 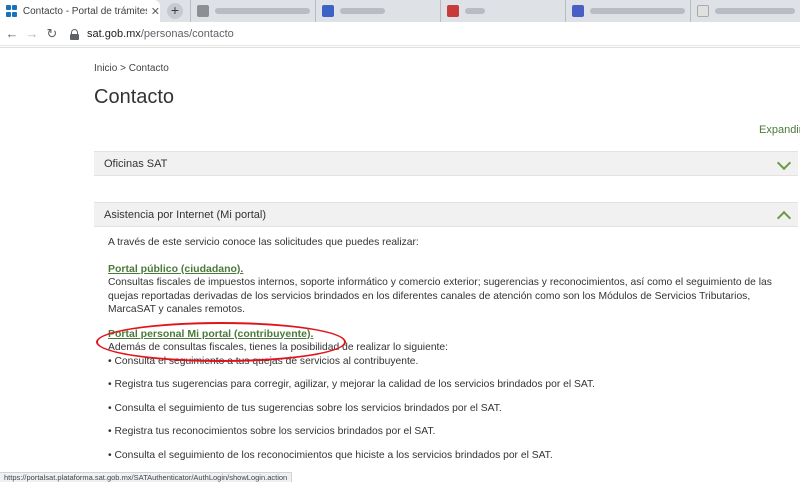 I want to click on tab-strip: Contacto - Portal de trámites y se ✕ +, so click(x=400, y=11).